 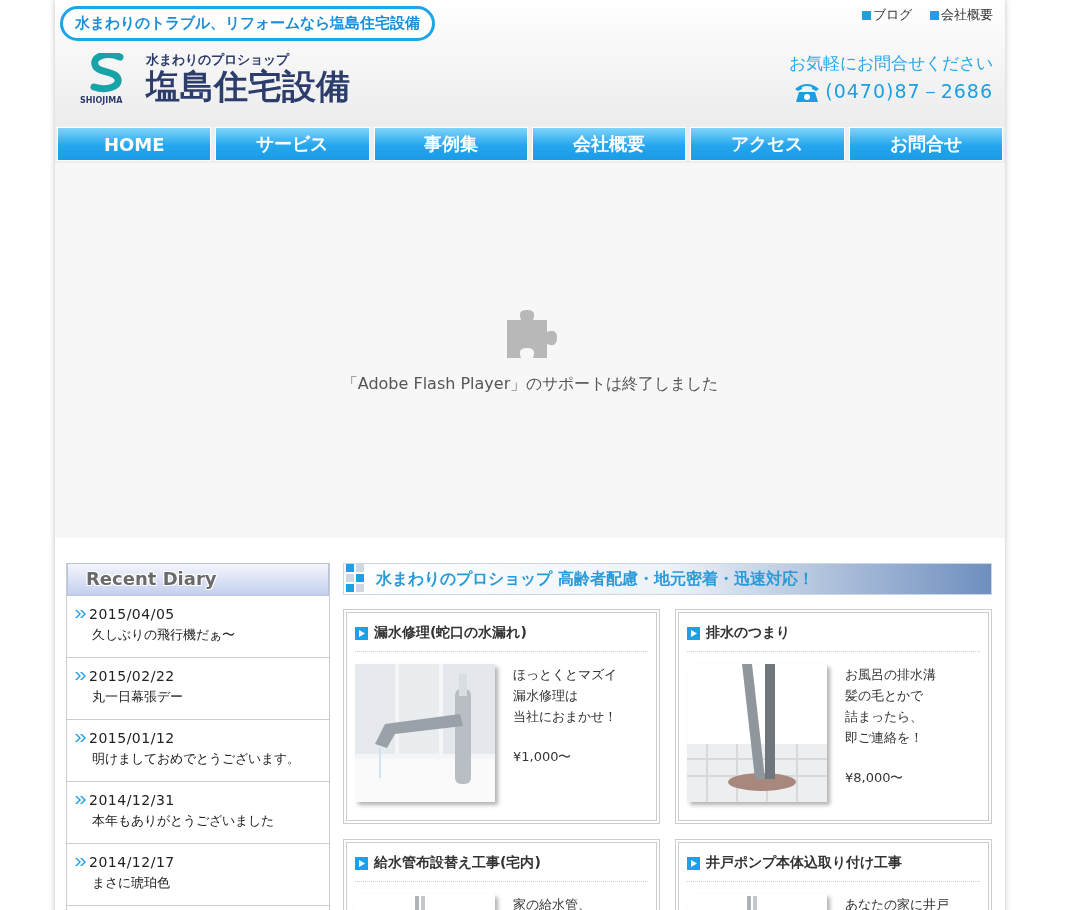 What do you see at coordinates (210, 759) in the screenshot?
I see `diary-link: 明けましておめでとうございます。` at bounding box center [210, 759].